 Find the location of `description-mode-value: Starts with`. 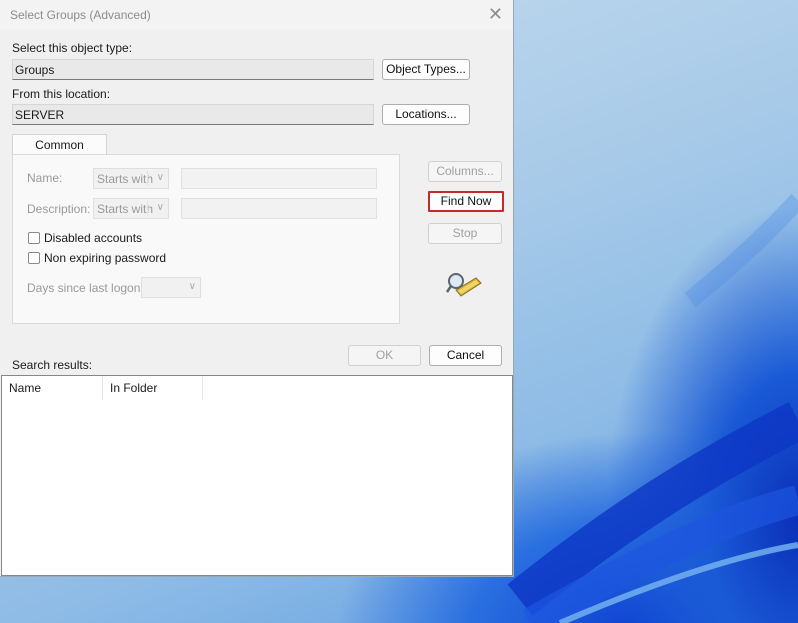

description-mode-value: Starts with is located at coordinates (125, 209).